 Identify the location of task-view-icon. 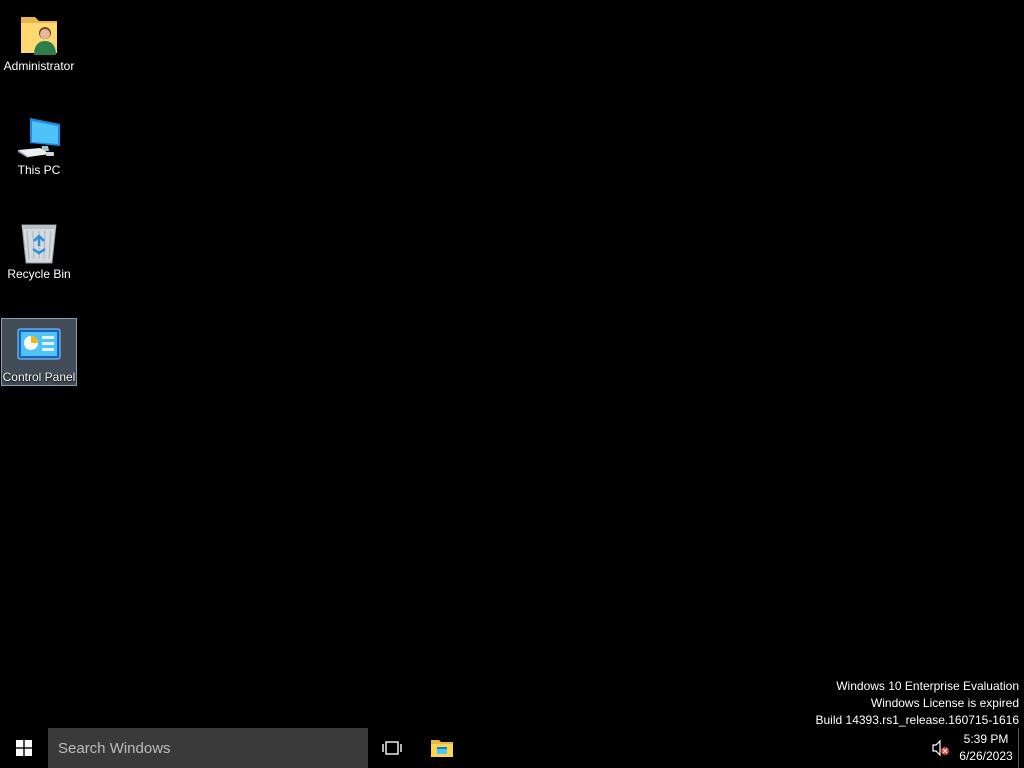
(392, 748).